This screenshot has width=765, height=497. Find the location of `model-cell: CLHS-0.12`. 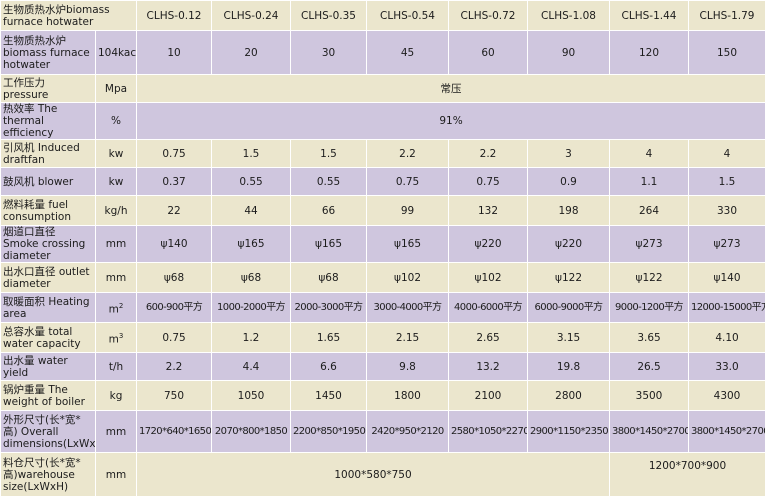

model-cell: CLHS-0.12 is located at coordinates (174, 16).